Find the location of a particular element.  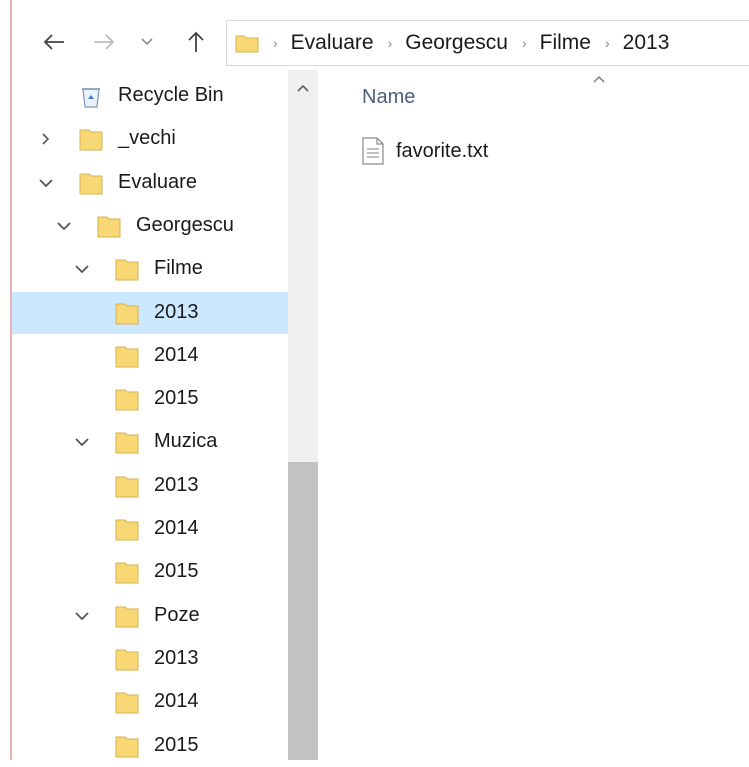

breadcrumb-item: 2013 is located at coordinates (646, 43).